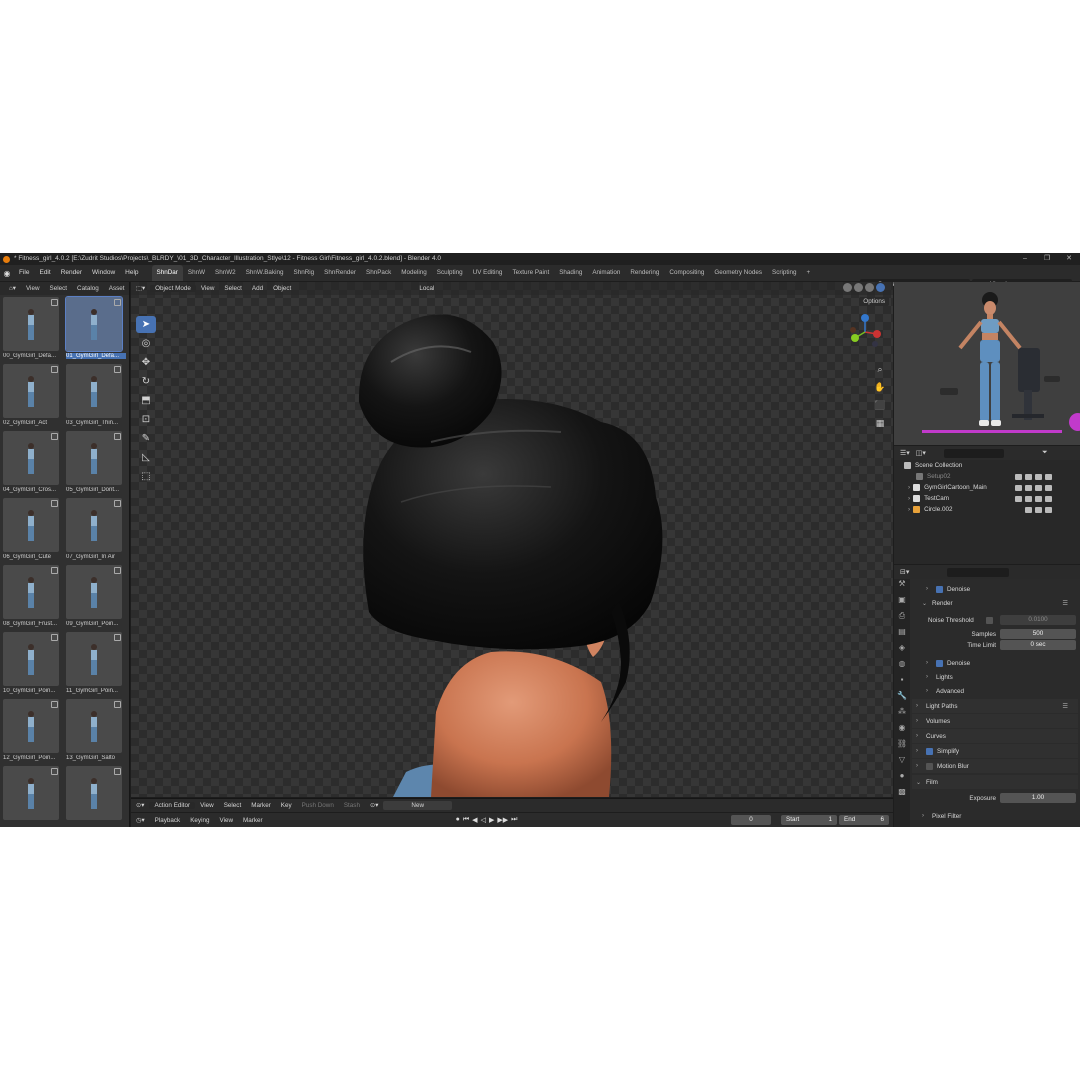  Describe the element at coordinates (995, 603) in the screenshot. I see `render-subpanel: ⌄ Render ☰` at that location.